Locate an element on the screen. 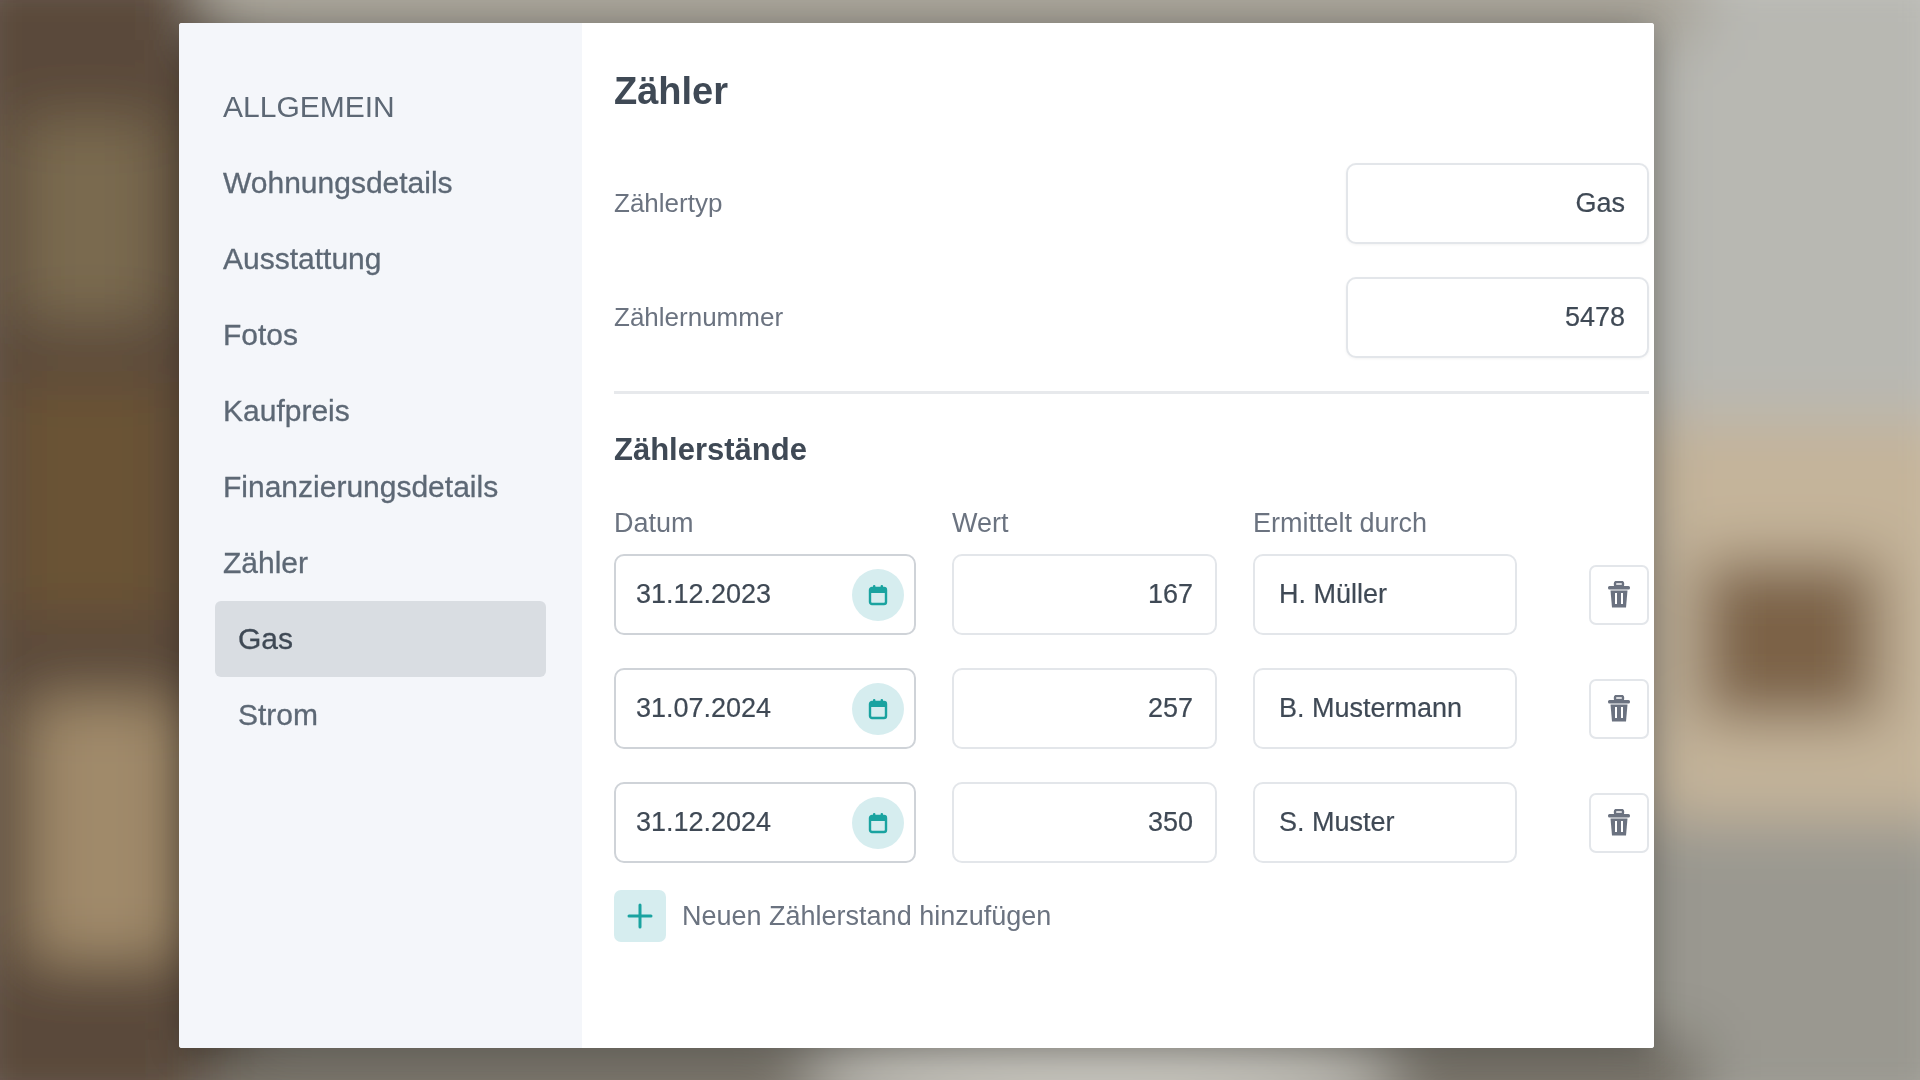 The height and width of the screenshot is (1080, 1920). date-field: 31.12.2023 is located at coordinates (765, 594).